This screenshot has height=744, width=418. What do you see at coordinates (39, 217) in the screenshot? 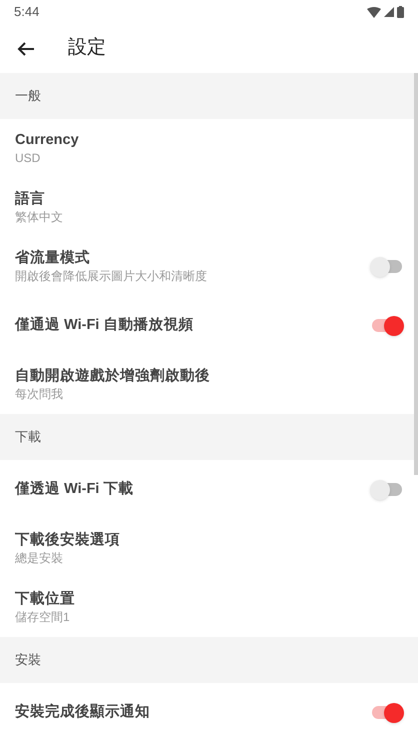
I see `item-subtitle: 繁体中文` at bounding box center [39, 217].